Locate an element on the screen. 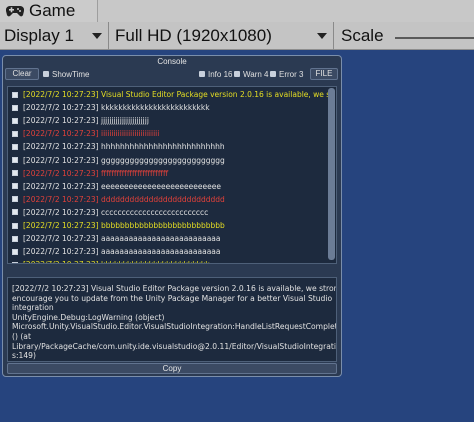  tab-game-label: Game is located at coordinates (52, 10).